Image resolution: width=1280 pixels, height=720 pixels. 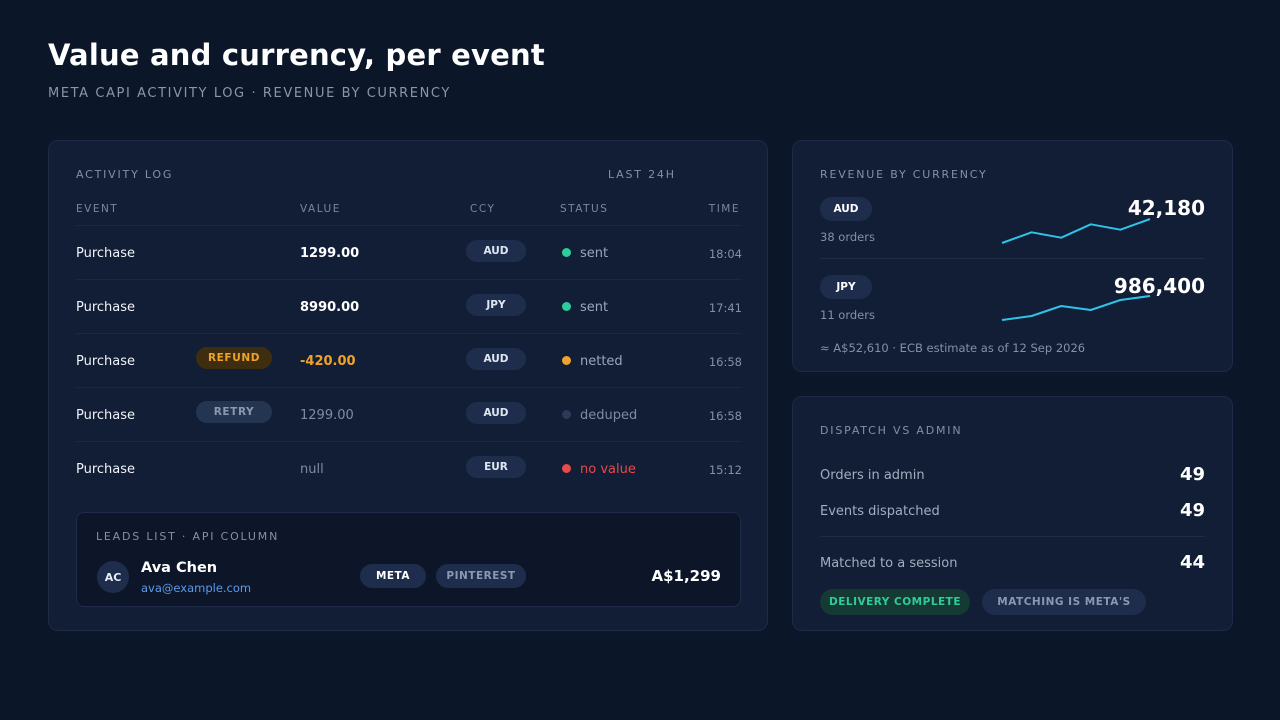 What do you see at coordinates (642, 174) in the screenshot?
I see `range-filter: LAST 24H` at bounding box center [642, 174].